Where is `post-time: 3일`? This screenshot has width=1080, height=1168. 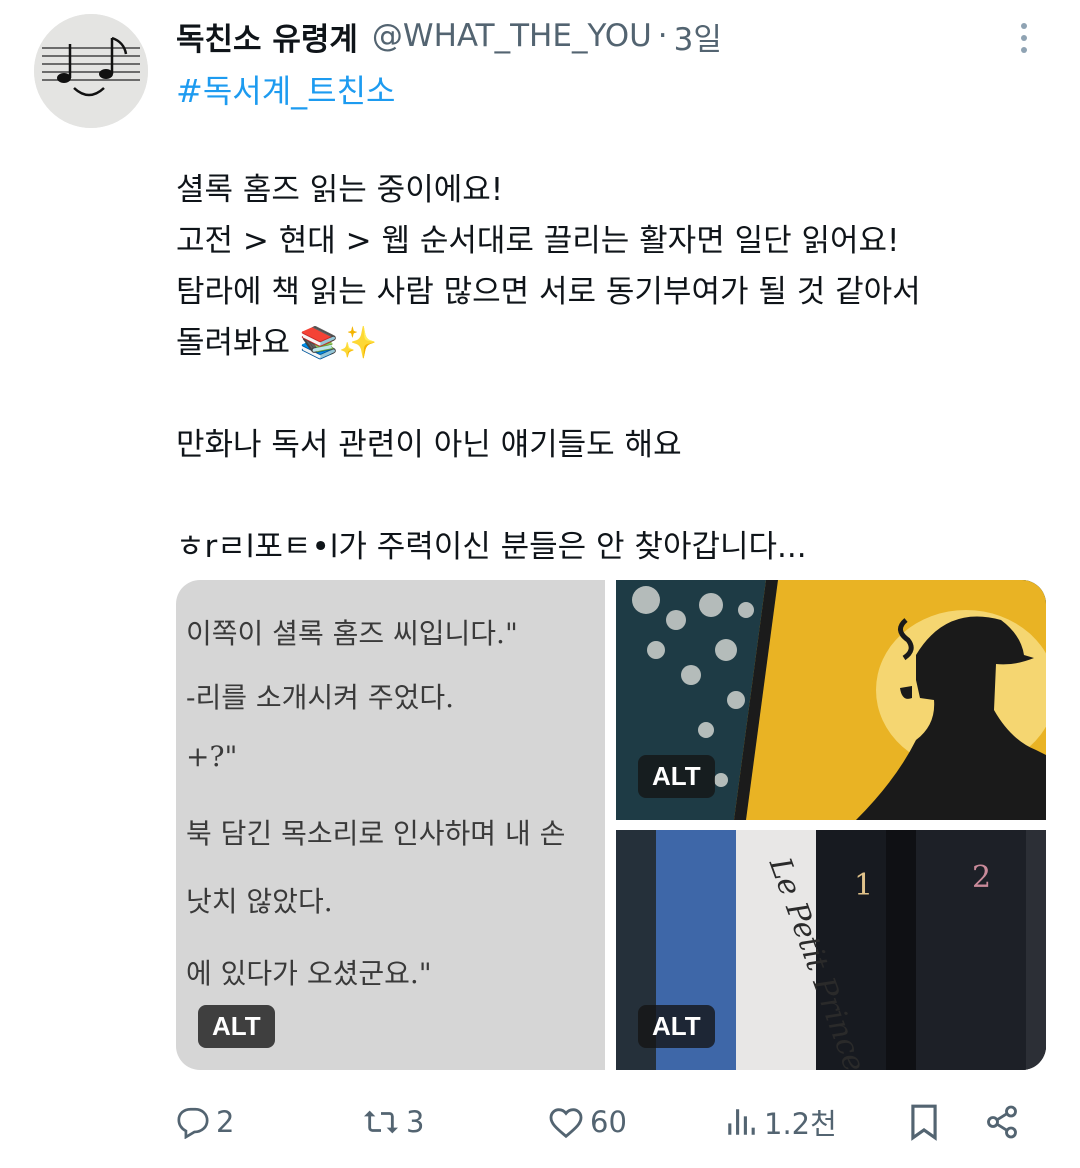 post-time: 3일 is located at coordinates (698, 36).